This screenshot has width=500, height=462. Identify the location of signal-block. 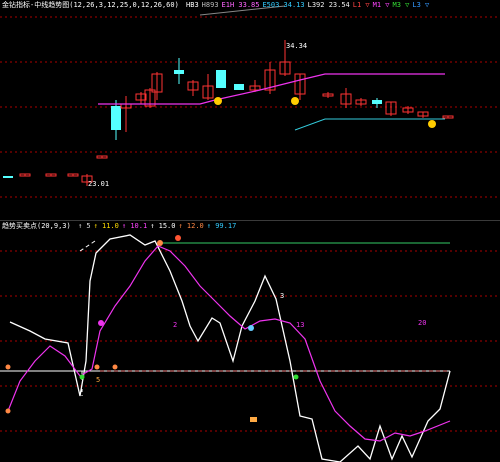
(253, 419).